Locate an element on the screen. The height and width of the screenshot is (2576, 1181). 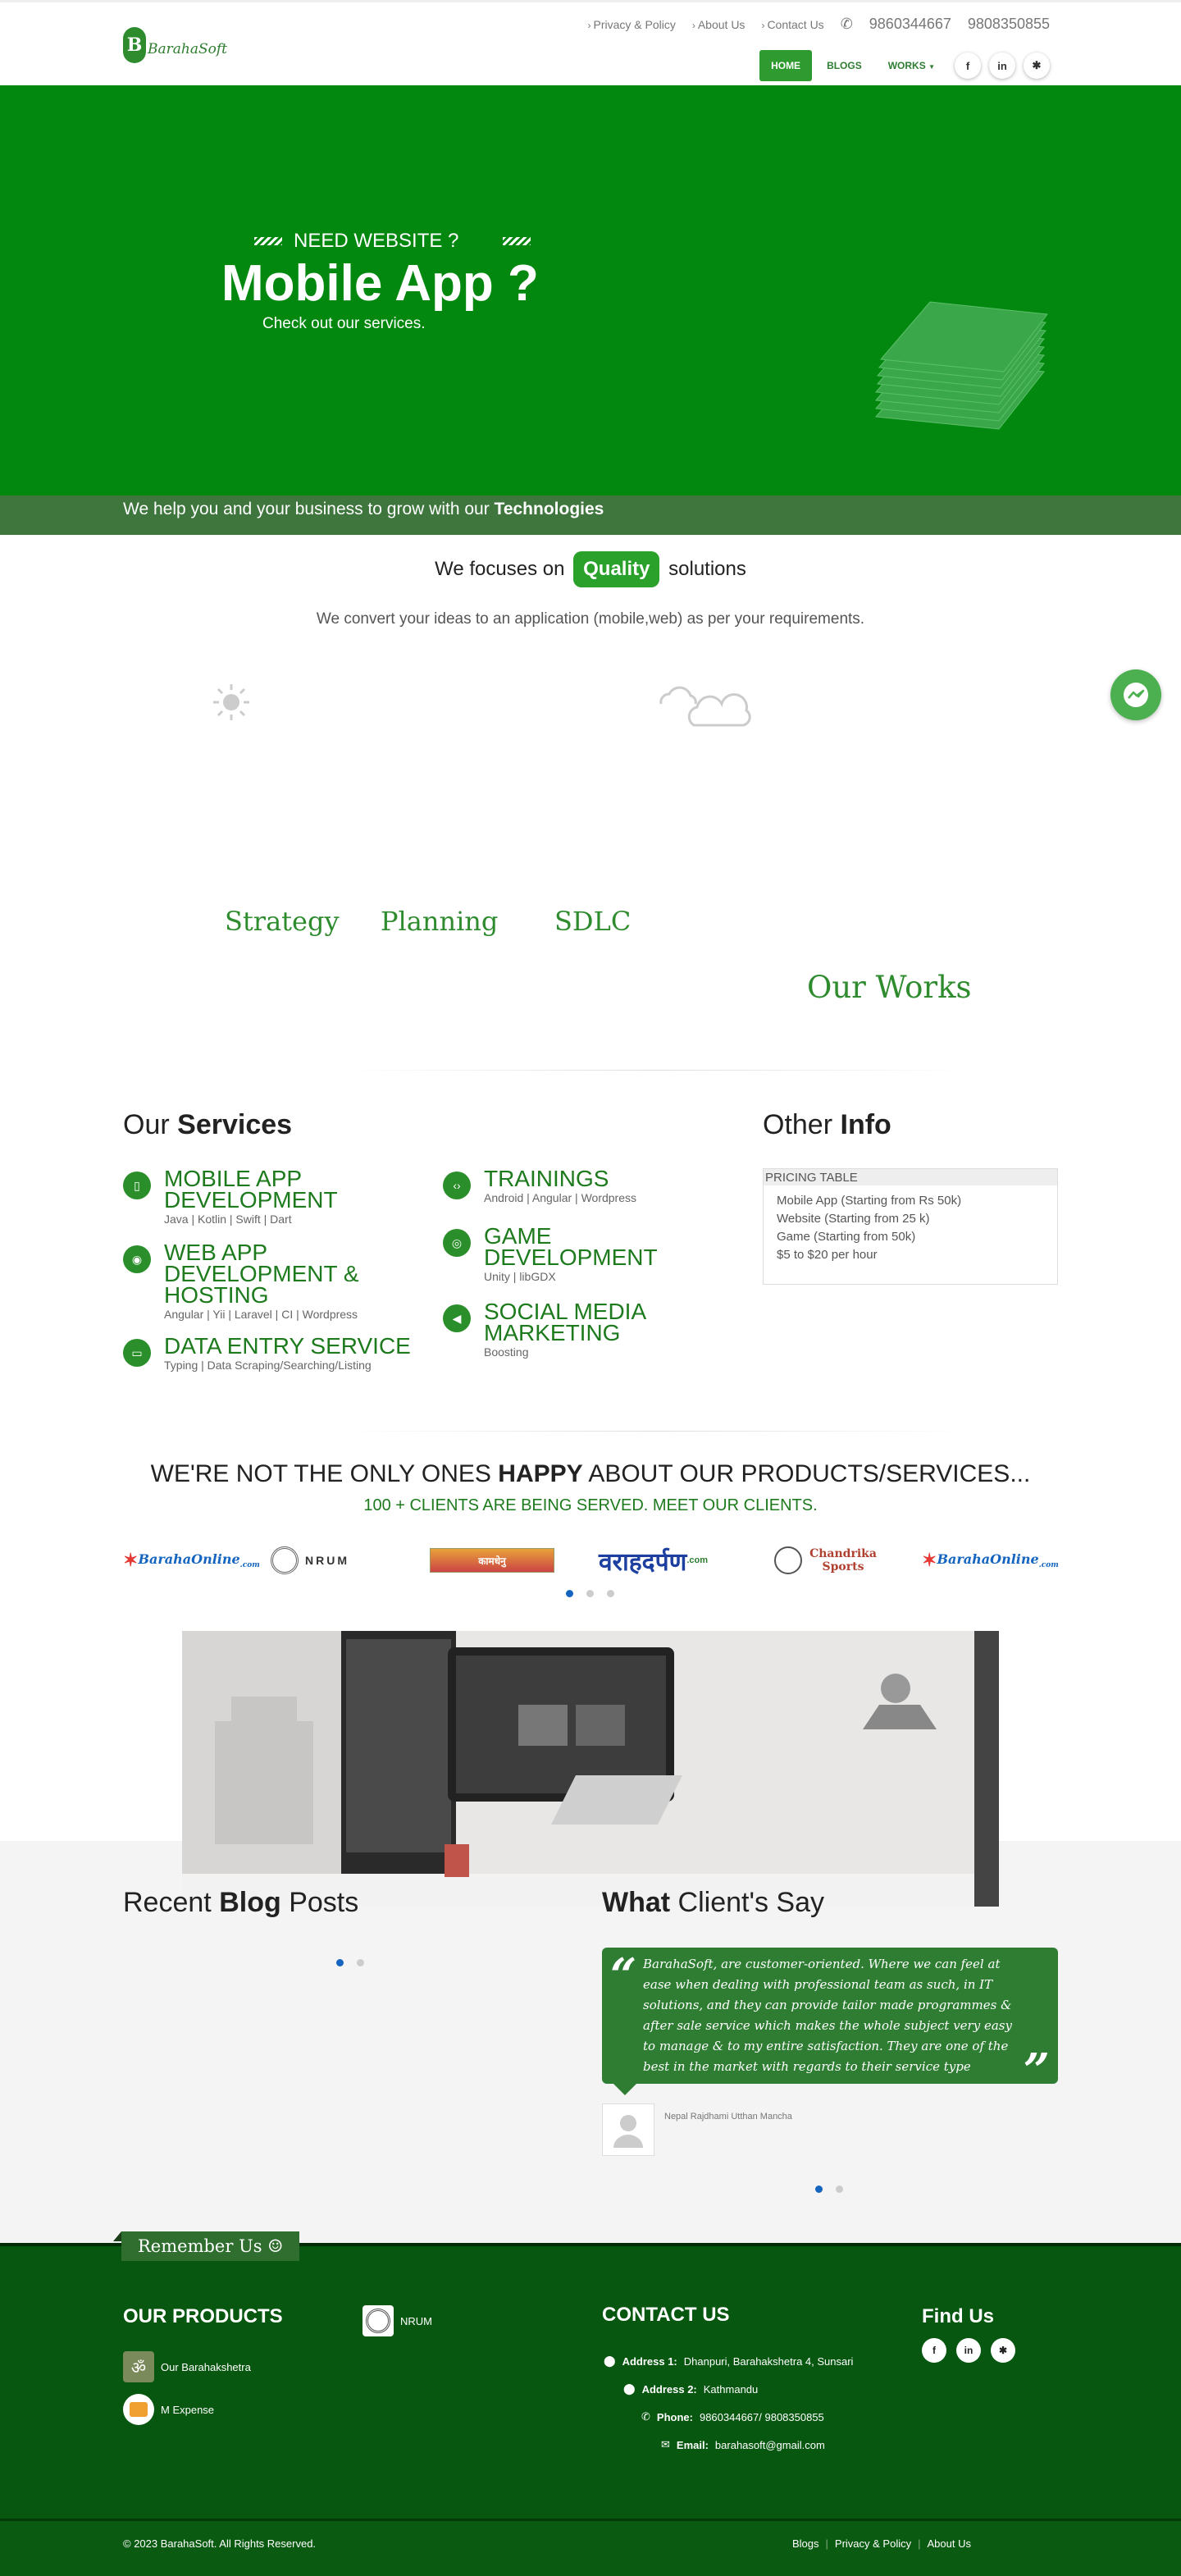
contact-phone: ✆ Phone: 9860344667/ 9808350855 is located at coordinates (732, 2416).